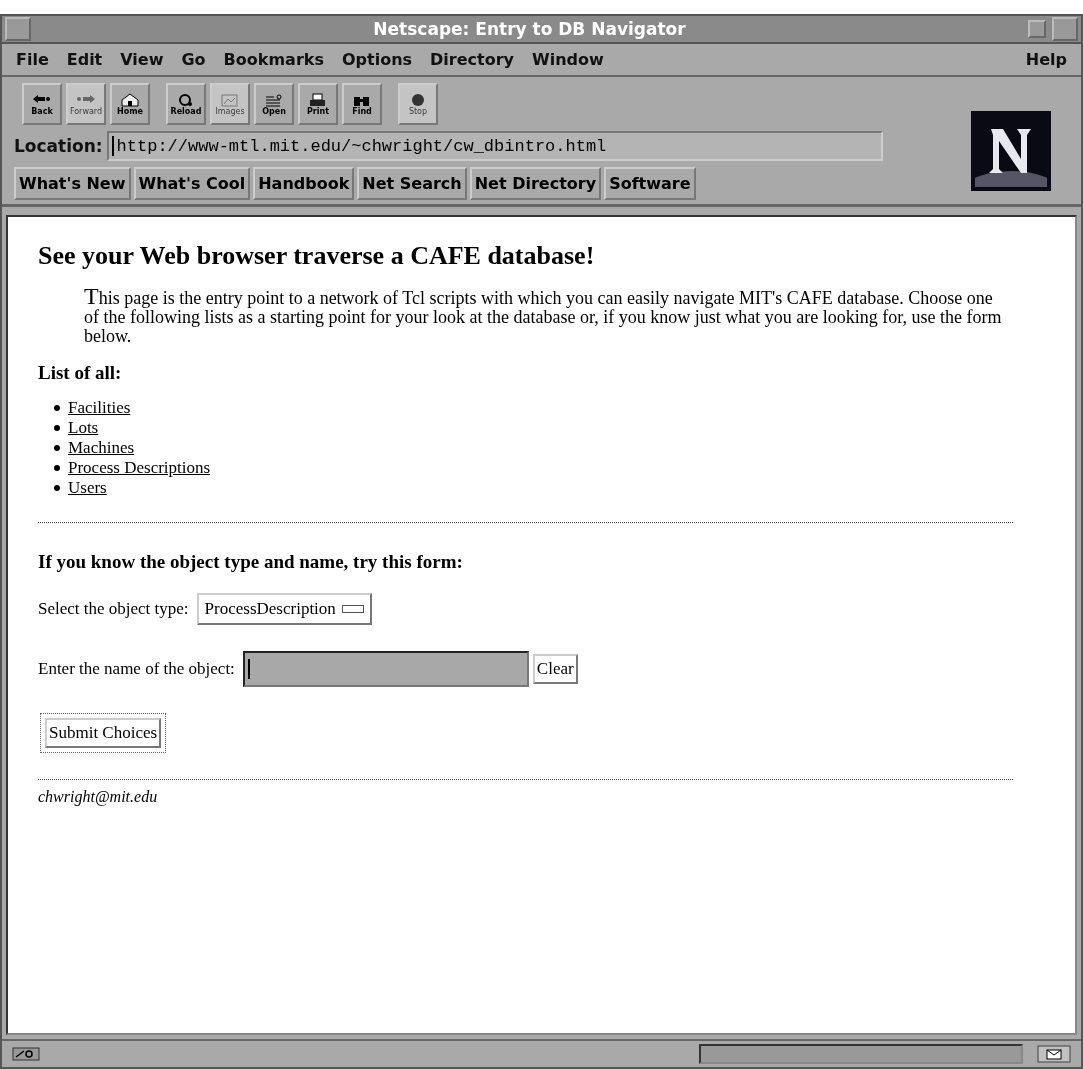 This screenshot has width=1083, height=1069. Describe the element at coordinates (99, 408) in the screenshot. I see `list-link: Facilities` at that location.